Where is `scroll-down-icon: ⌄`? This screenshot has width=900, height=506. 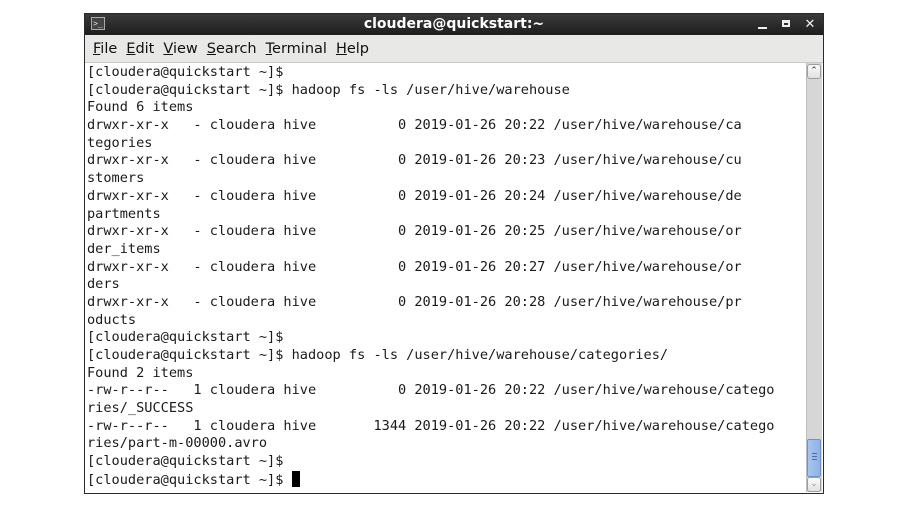
scroll-down-icon: ⌄ is located at coordinates (814, 484).